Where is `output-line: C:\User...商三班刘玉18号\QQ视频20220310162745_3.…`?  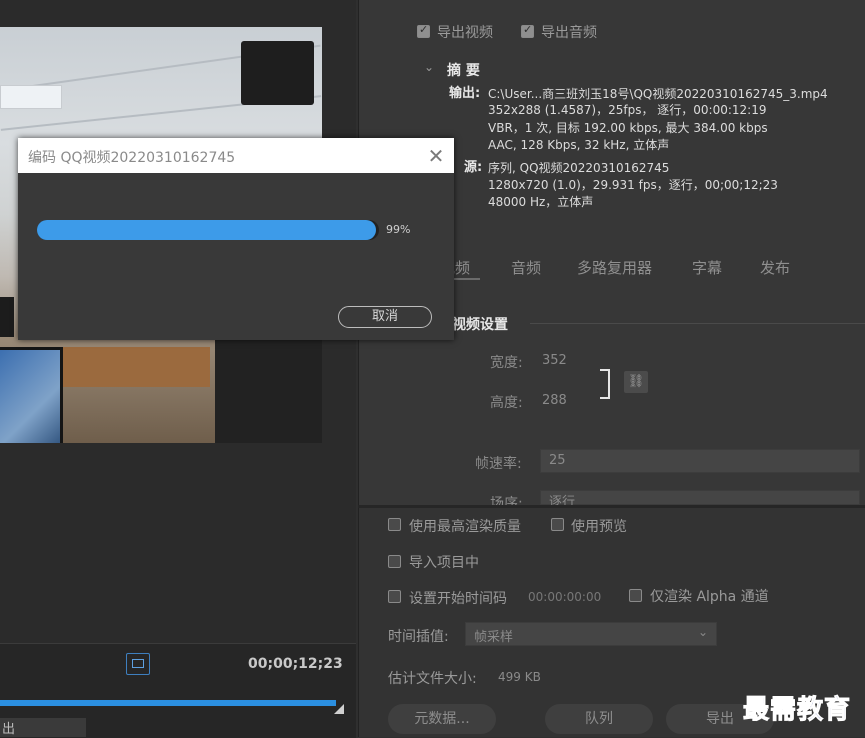 output-line: C:\User...商三班刘玉18号\QQ视频20220310162745_3.… is located at coordinates (658, 94).